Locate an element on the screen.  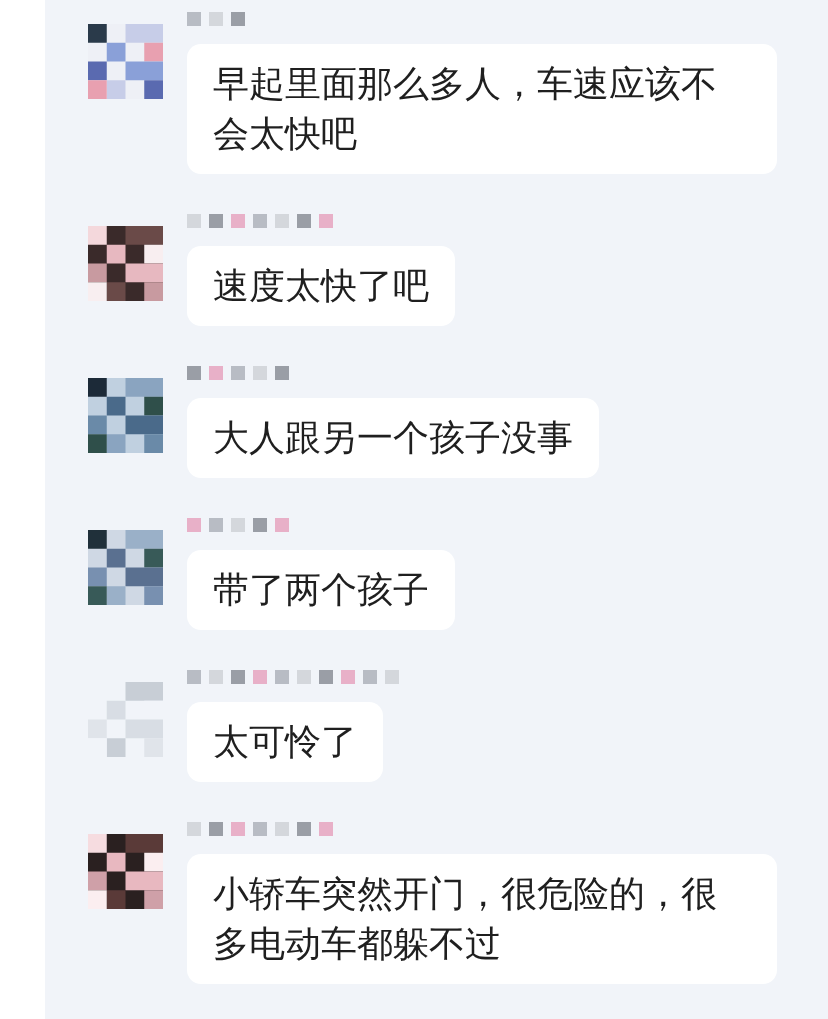
message-bubble: 带了两个孩子 is located at coordinates (321, 590).